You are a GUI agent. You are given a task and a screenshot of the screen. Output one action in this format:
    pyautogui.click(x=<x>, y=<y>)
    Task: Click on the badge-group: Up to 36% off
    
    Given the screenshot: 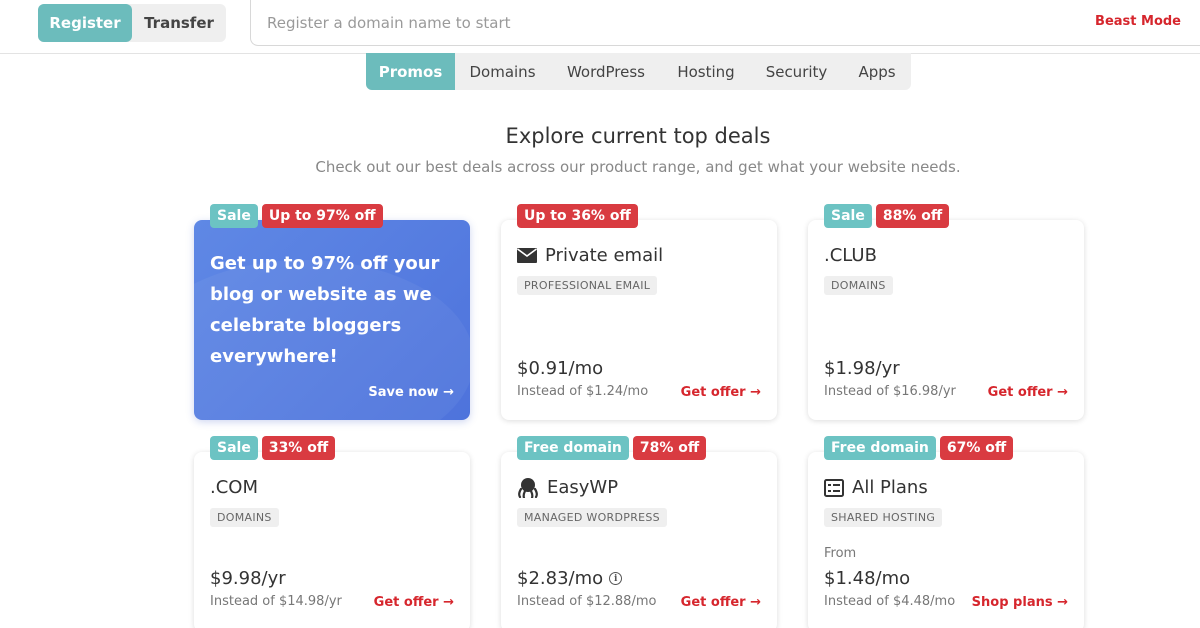 What is the action you would take?
    pyautogui.click(x=577, y=216)
    